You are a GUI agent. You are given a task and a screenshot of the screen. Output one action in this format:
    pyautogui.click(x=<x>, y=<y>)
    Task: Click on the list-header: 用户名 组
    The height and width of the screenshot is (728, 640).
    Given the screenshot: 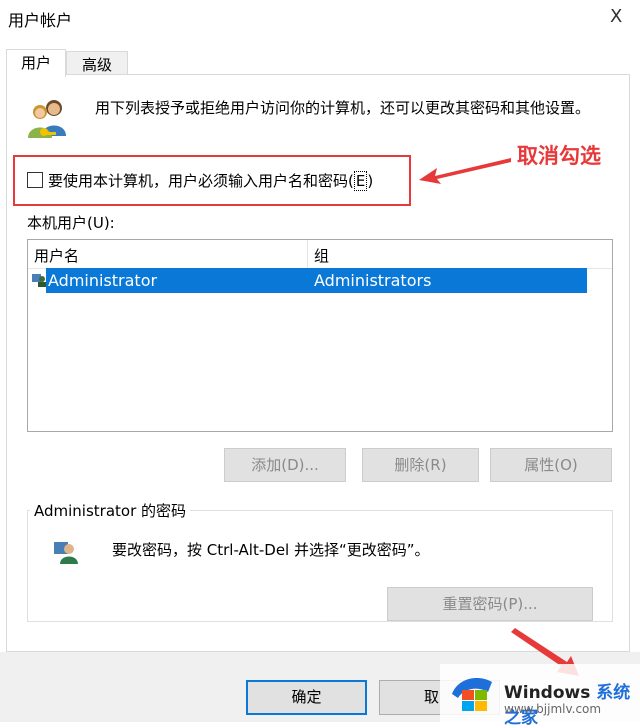 What is the action you would take?
    pyautogui.click(x=320, y=254)
    